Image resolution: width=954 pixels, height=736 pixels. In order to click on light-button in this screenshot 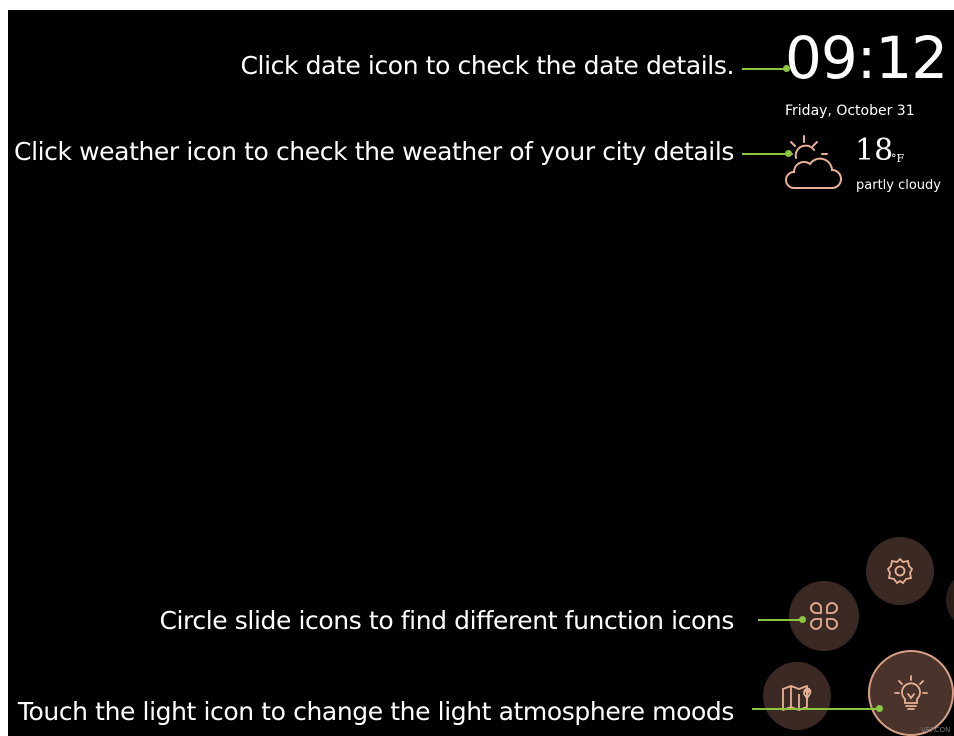, I will do `click(911, 693)`.